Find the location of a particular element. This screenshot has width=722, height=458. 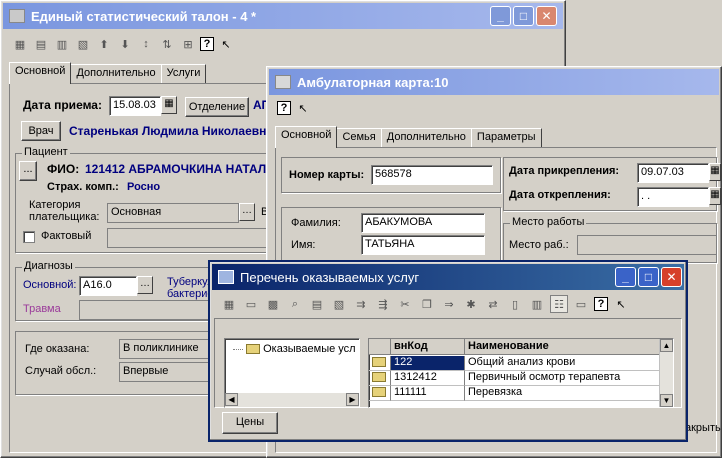

surname-field: АБАКУМОВА is located at coordinates (423, 223).